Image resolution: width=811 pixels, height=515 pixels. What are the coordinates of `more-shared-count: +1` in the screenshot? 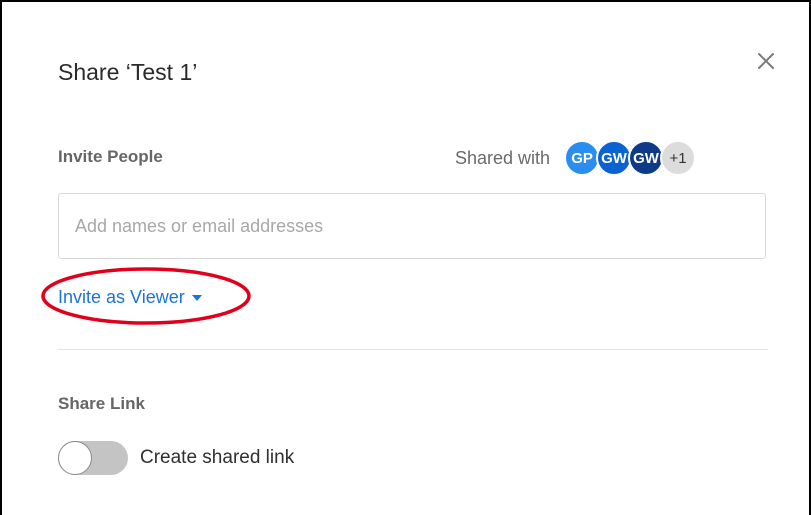 It's located at (678, 158).